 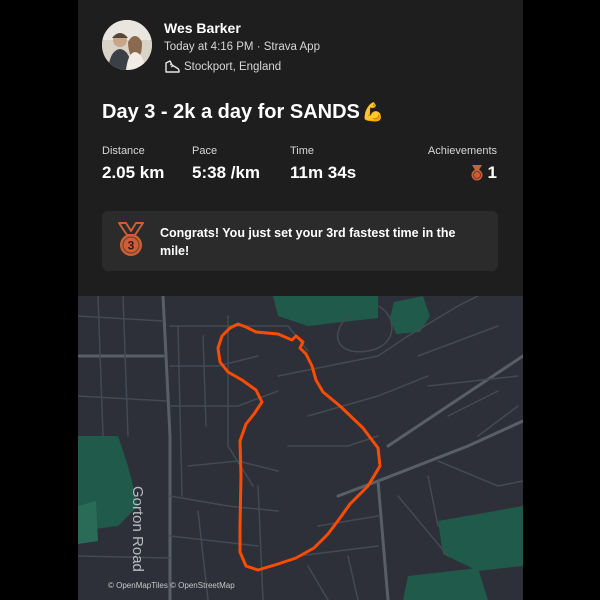 I want to click on bronze-medal-icon: 3, so click(x=131, y=239).